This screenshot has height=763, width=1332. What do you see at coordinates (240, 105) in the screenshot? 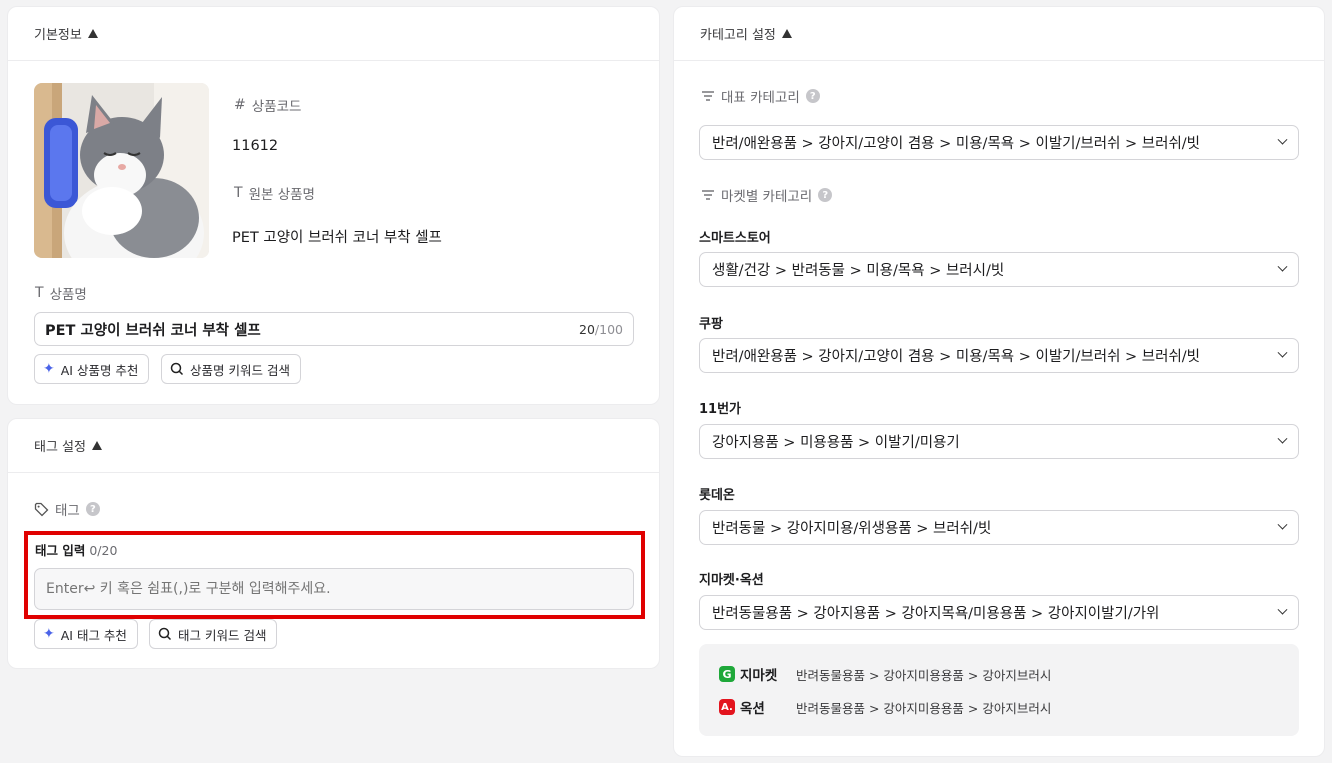
I see `hash-icon: #` at bounding box center [240, 105].